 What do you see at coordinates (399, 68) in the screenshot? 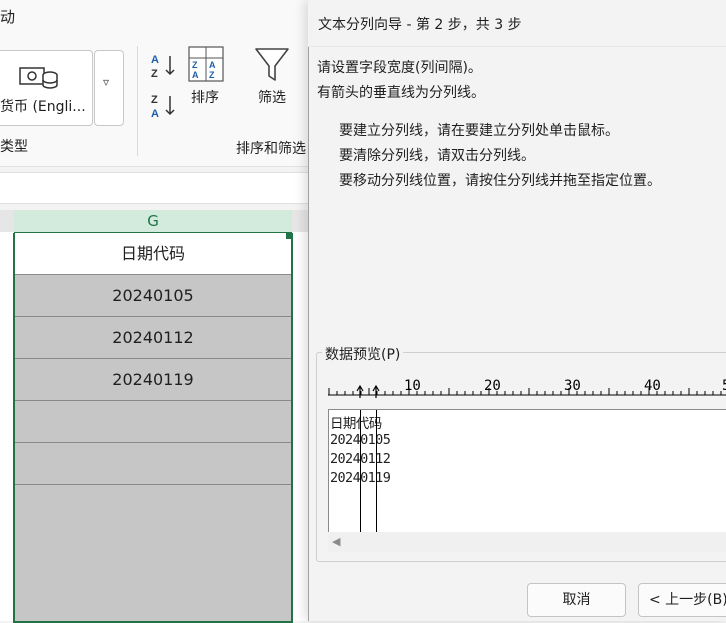
I see `intro-line: 请设置字段宽度(列间隔)。` at bounding box center [399, 68].